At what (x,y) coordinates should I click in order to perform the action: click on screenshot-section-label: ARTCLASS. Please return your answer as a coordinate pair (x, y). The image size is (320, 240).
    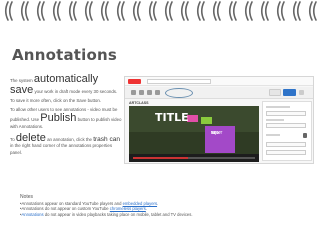
    Looking at the image, I should click on (139, 103).